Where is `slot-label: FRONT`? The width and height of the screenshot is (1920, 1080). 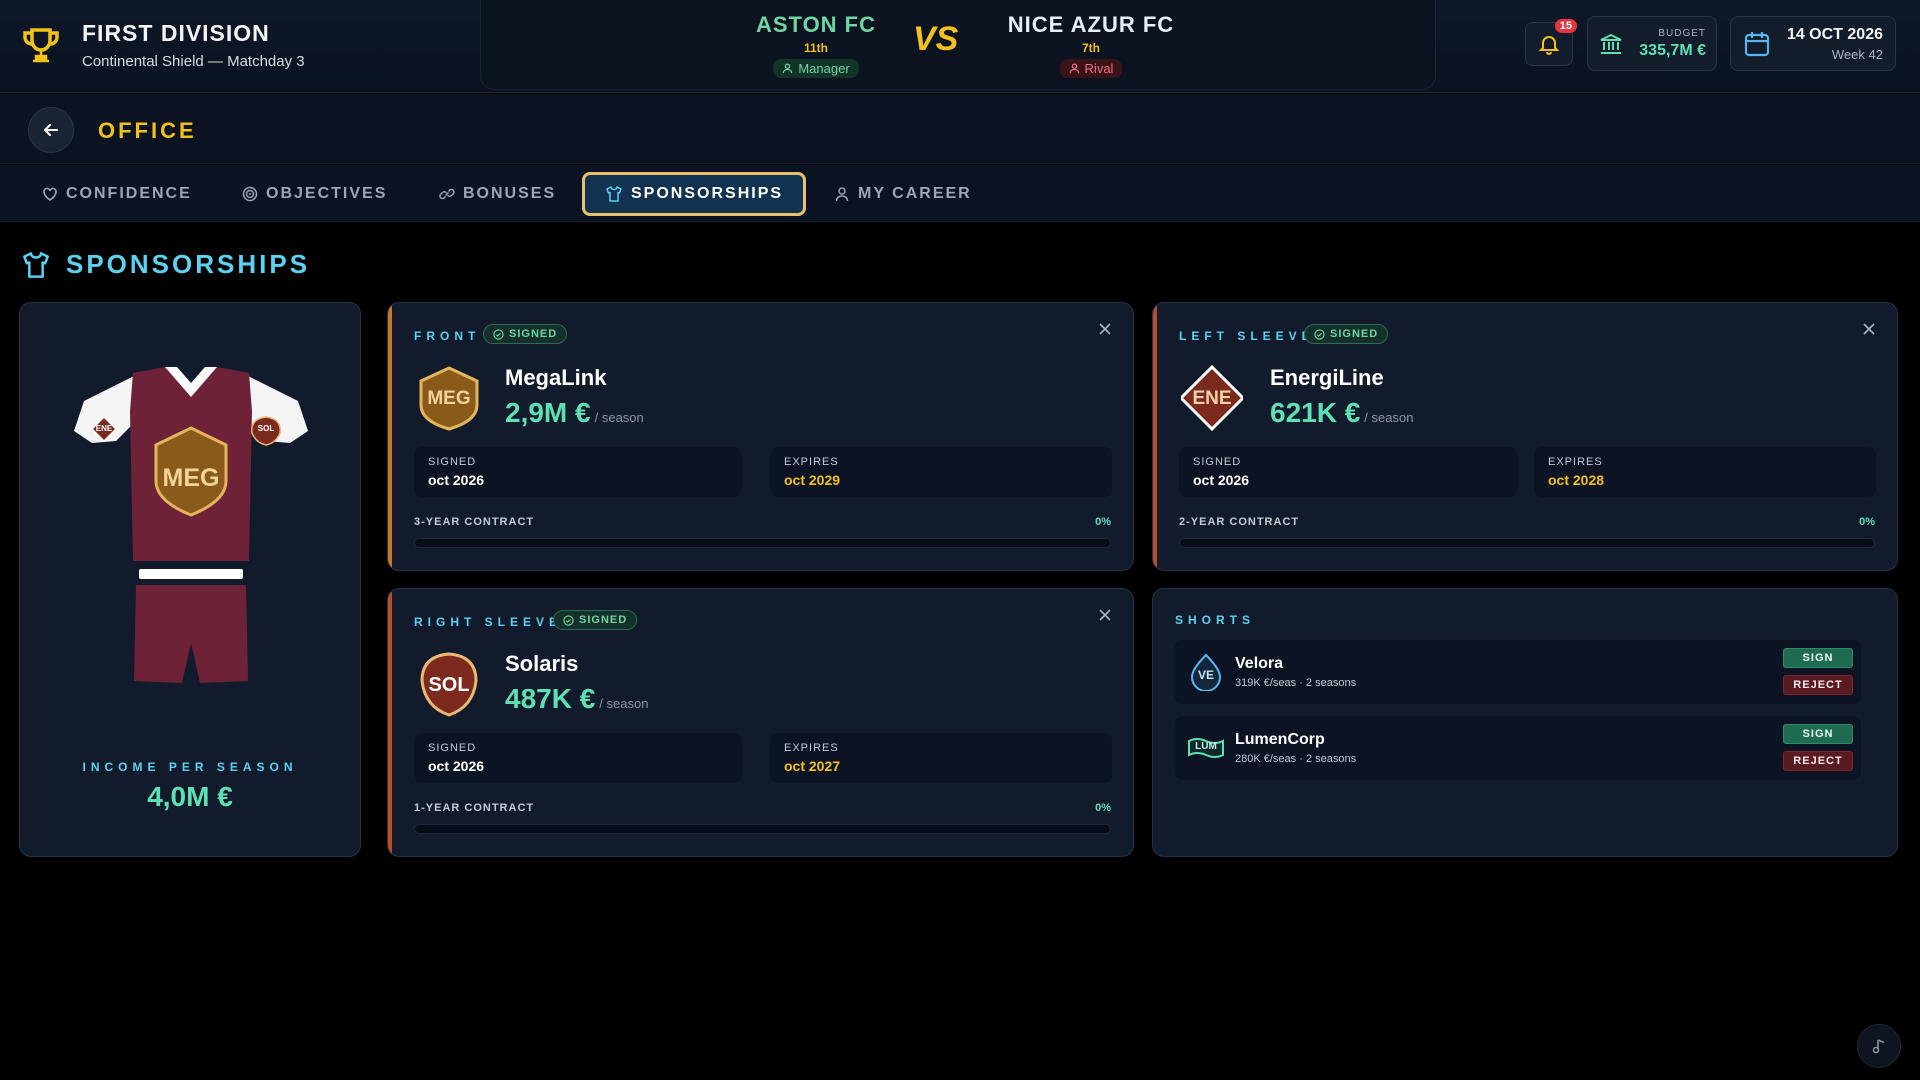 slot-label: FRONT is located at coordinates (447, 336).